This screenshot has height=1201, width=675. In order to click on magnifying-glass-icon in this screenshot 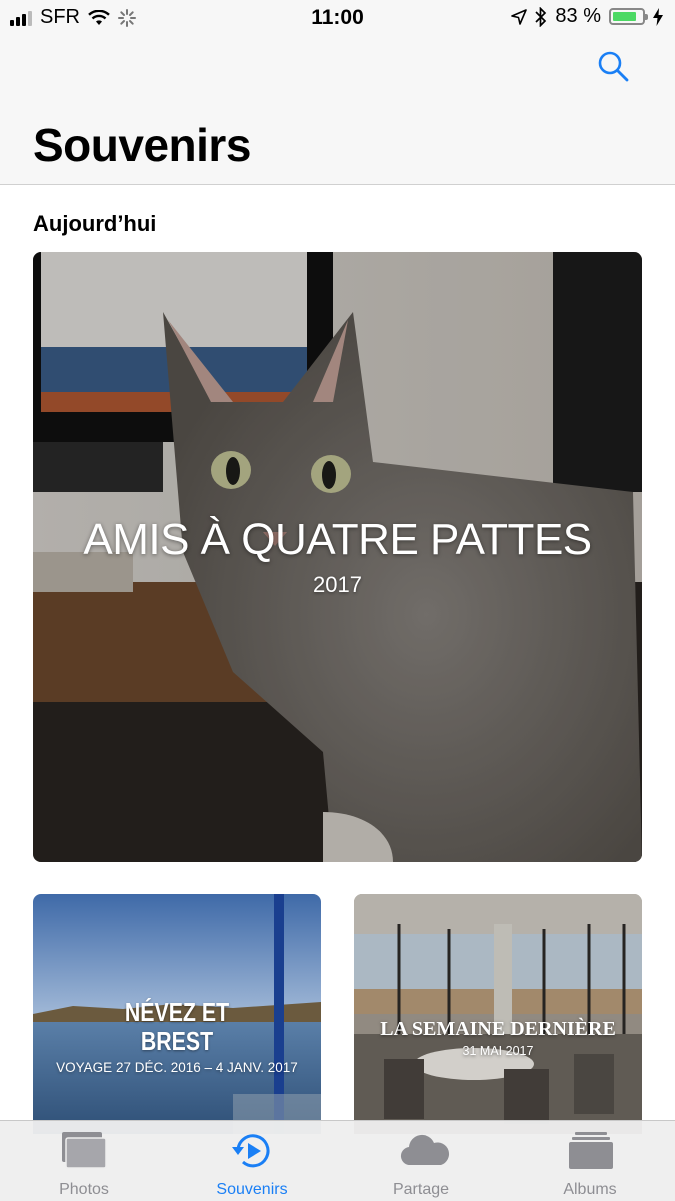, I will do `click(613, 66)`.